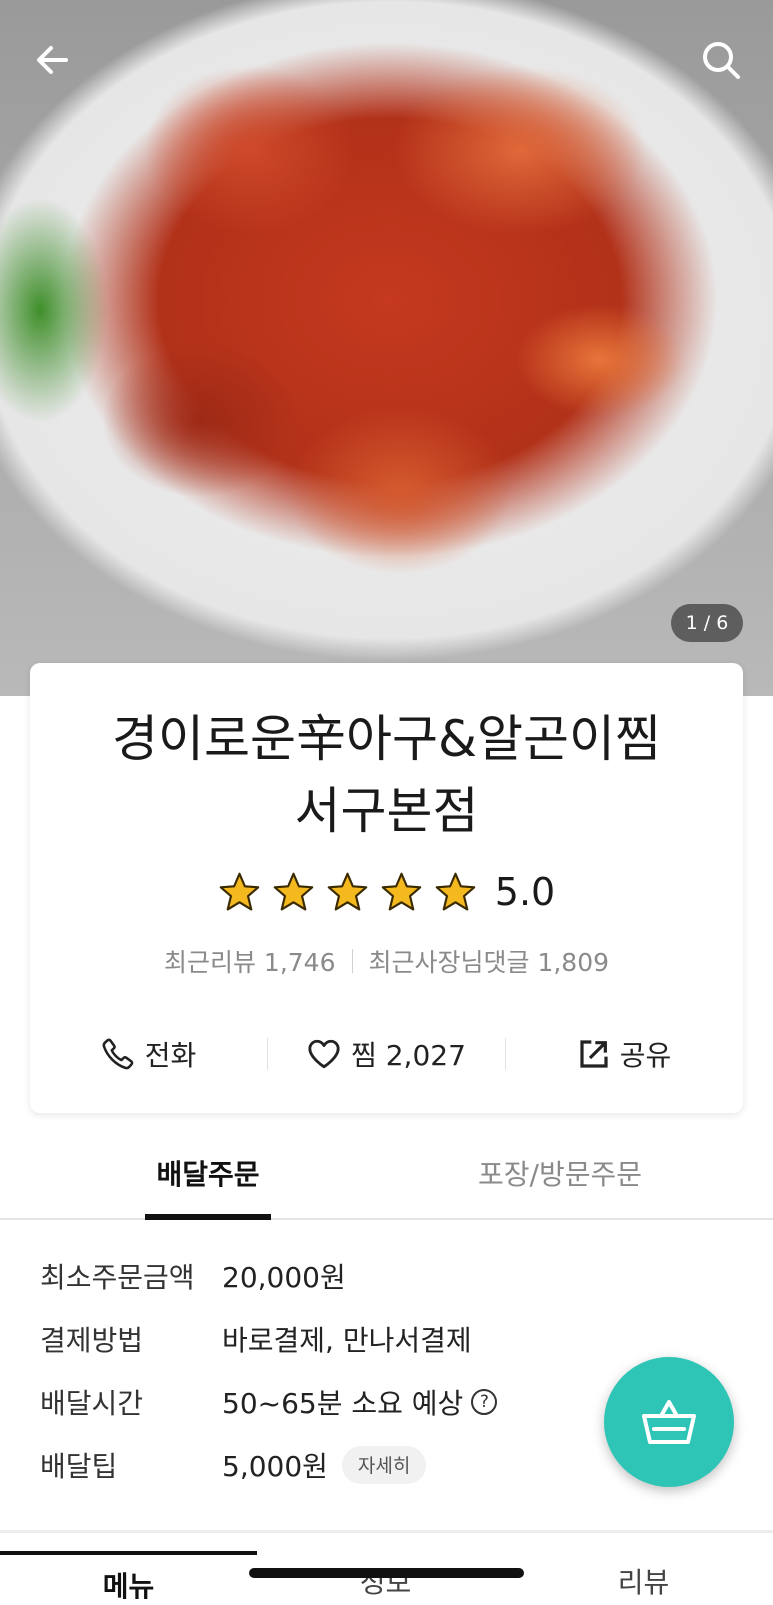  I want to click on tab-review: 리뷰, so click(643, 1575).